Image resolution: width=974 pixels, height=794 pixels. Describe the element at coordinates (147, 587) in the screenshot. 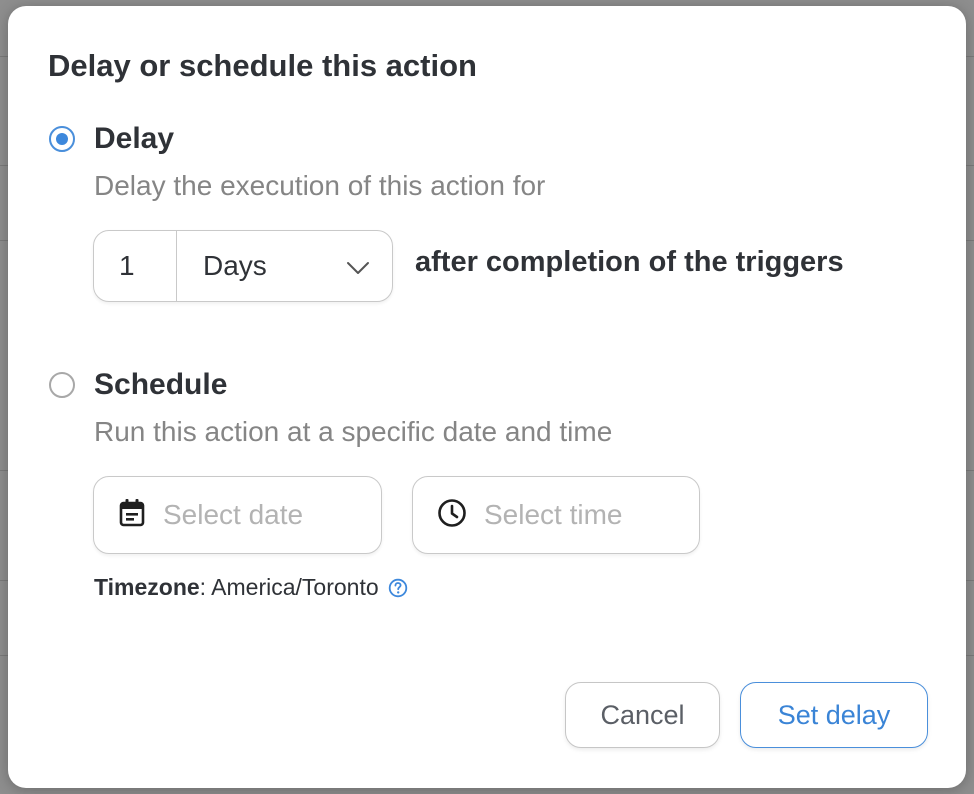

I see `timezone-label: Timezone` at that location.